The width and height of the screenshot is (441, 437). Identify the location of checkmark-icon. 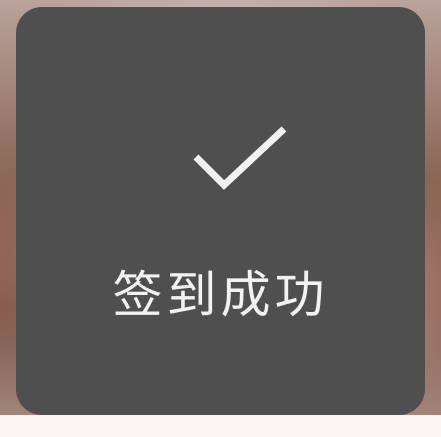
(240, 158).